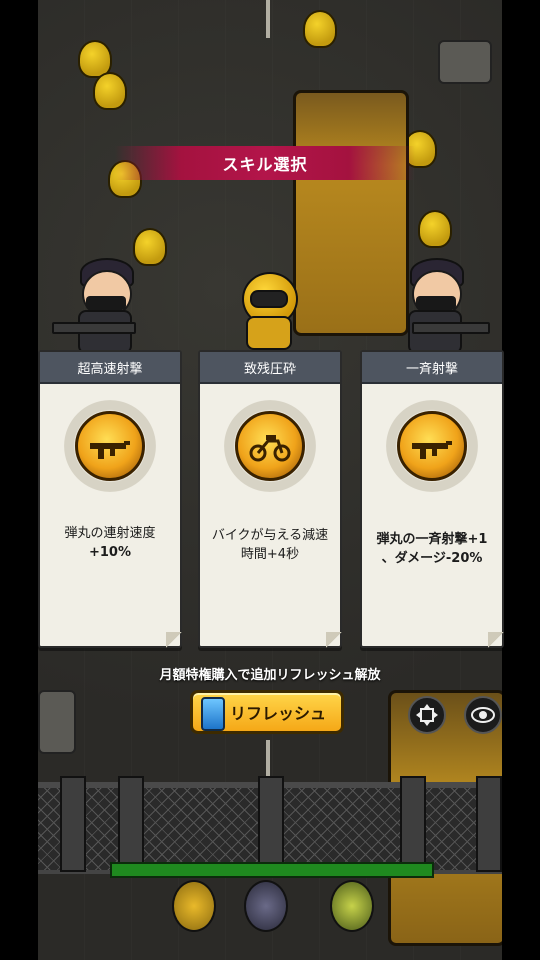  What do you see at coordinates (432, 558) in the screenshot?
I see `skill-desc-value: 、ダメージ-20%` at bounding box center [432, 558].